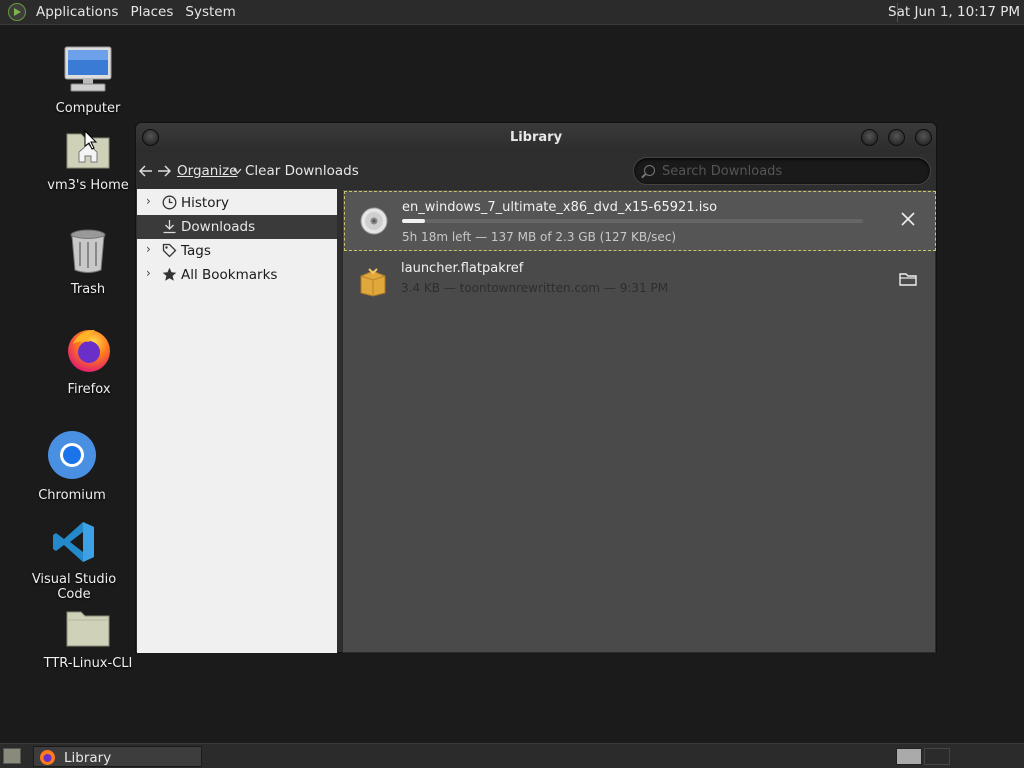 The image size is (1024, 768). I want to click on close-button, so click(923, 137).